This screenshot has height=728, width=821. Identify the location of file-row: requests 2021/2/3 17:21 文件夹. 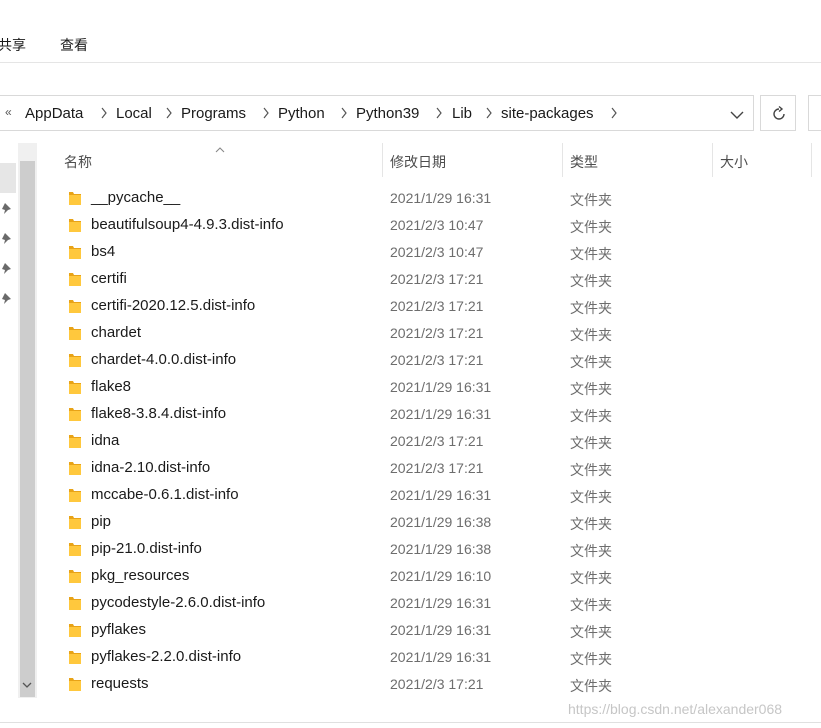
(430, 684).